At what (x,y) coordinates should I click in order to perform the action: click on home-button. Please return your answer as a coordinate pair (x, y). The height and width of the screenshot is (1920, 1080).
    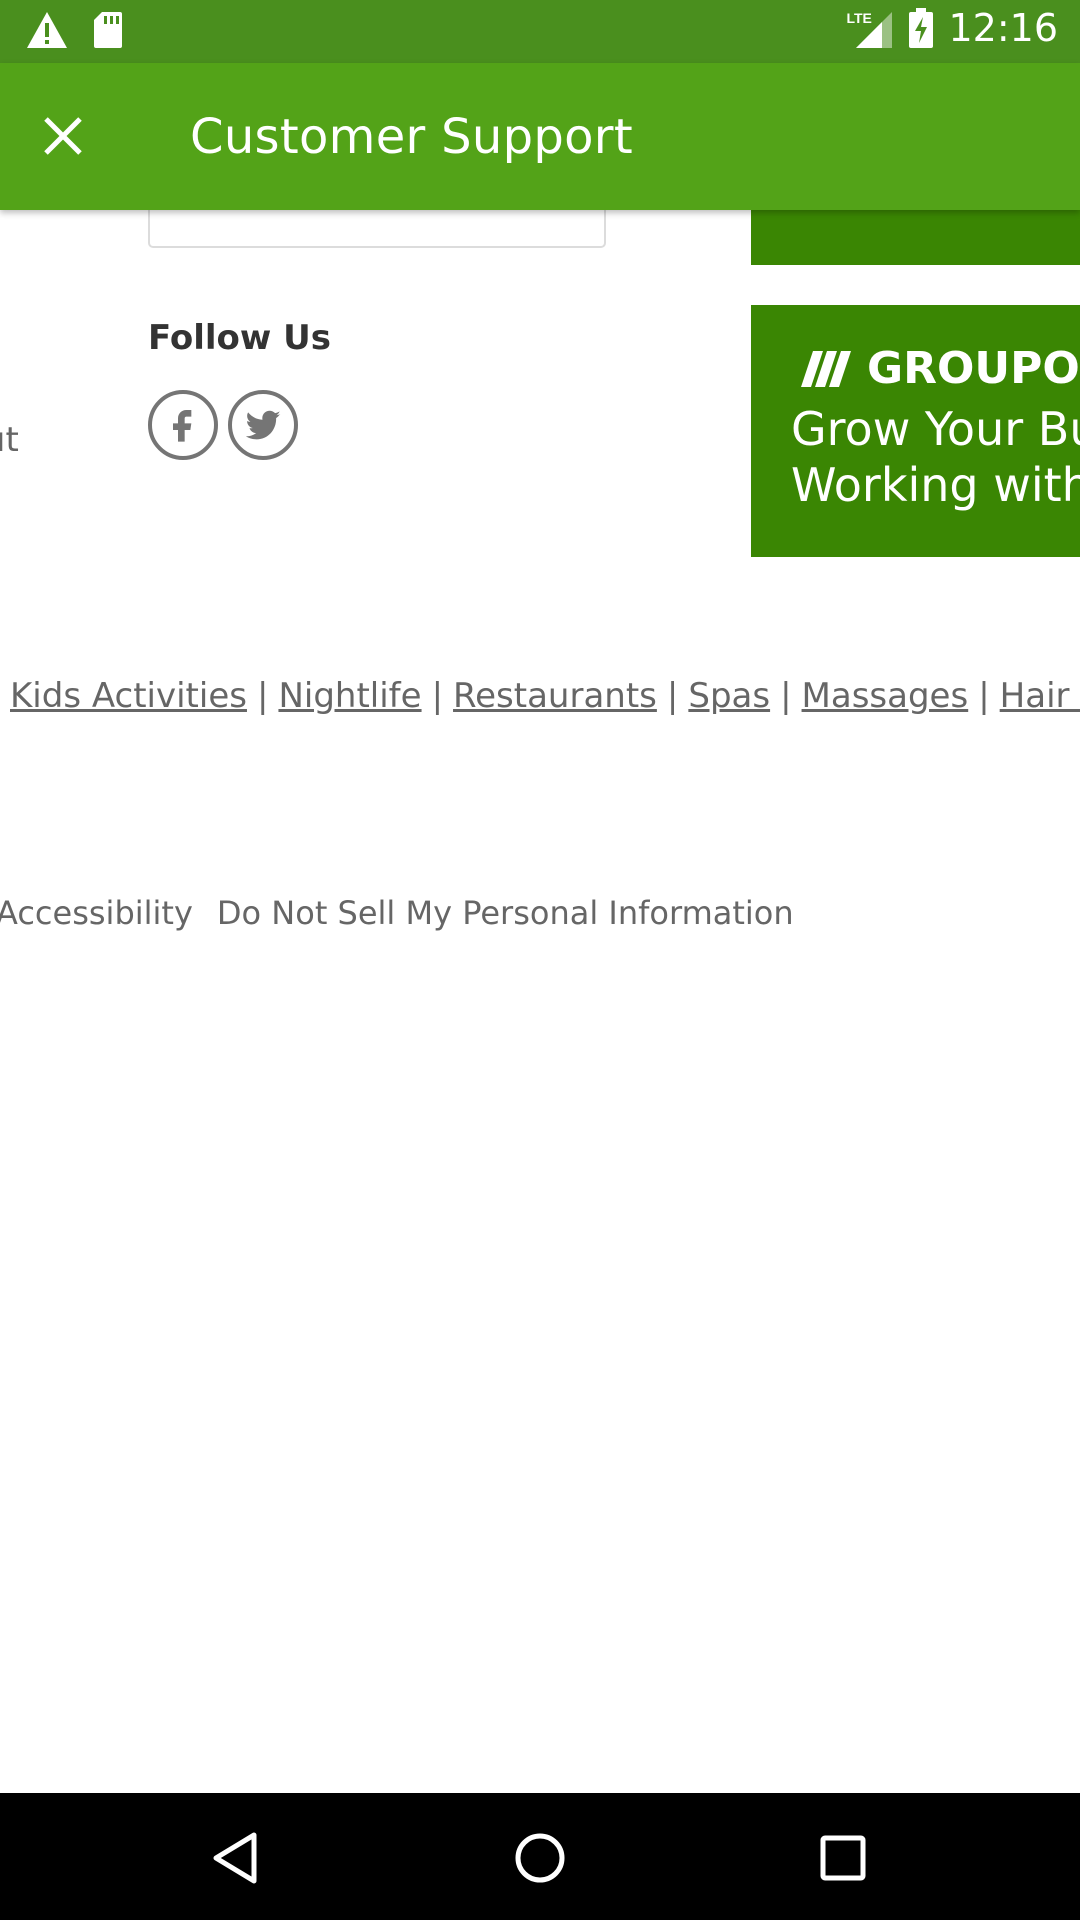
    Looking at the image, I should click on (540, 1858).